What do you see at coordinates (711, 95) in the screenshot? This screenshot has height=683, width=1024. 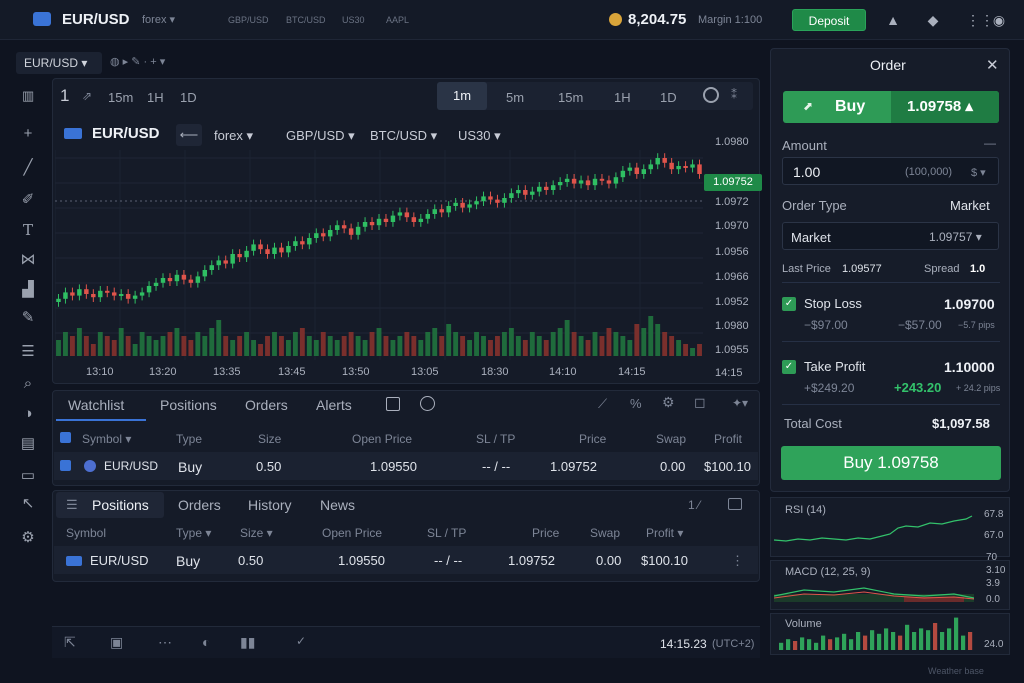 I see `clock-icon` at bounding box center [711, 95].